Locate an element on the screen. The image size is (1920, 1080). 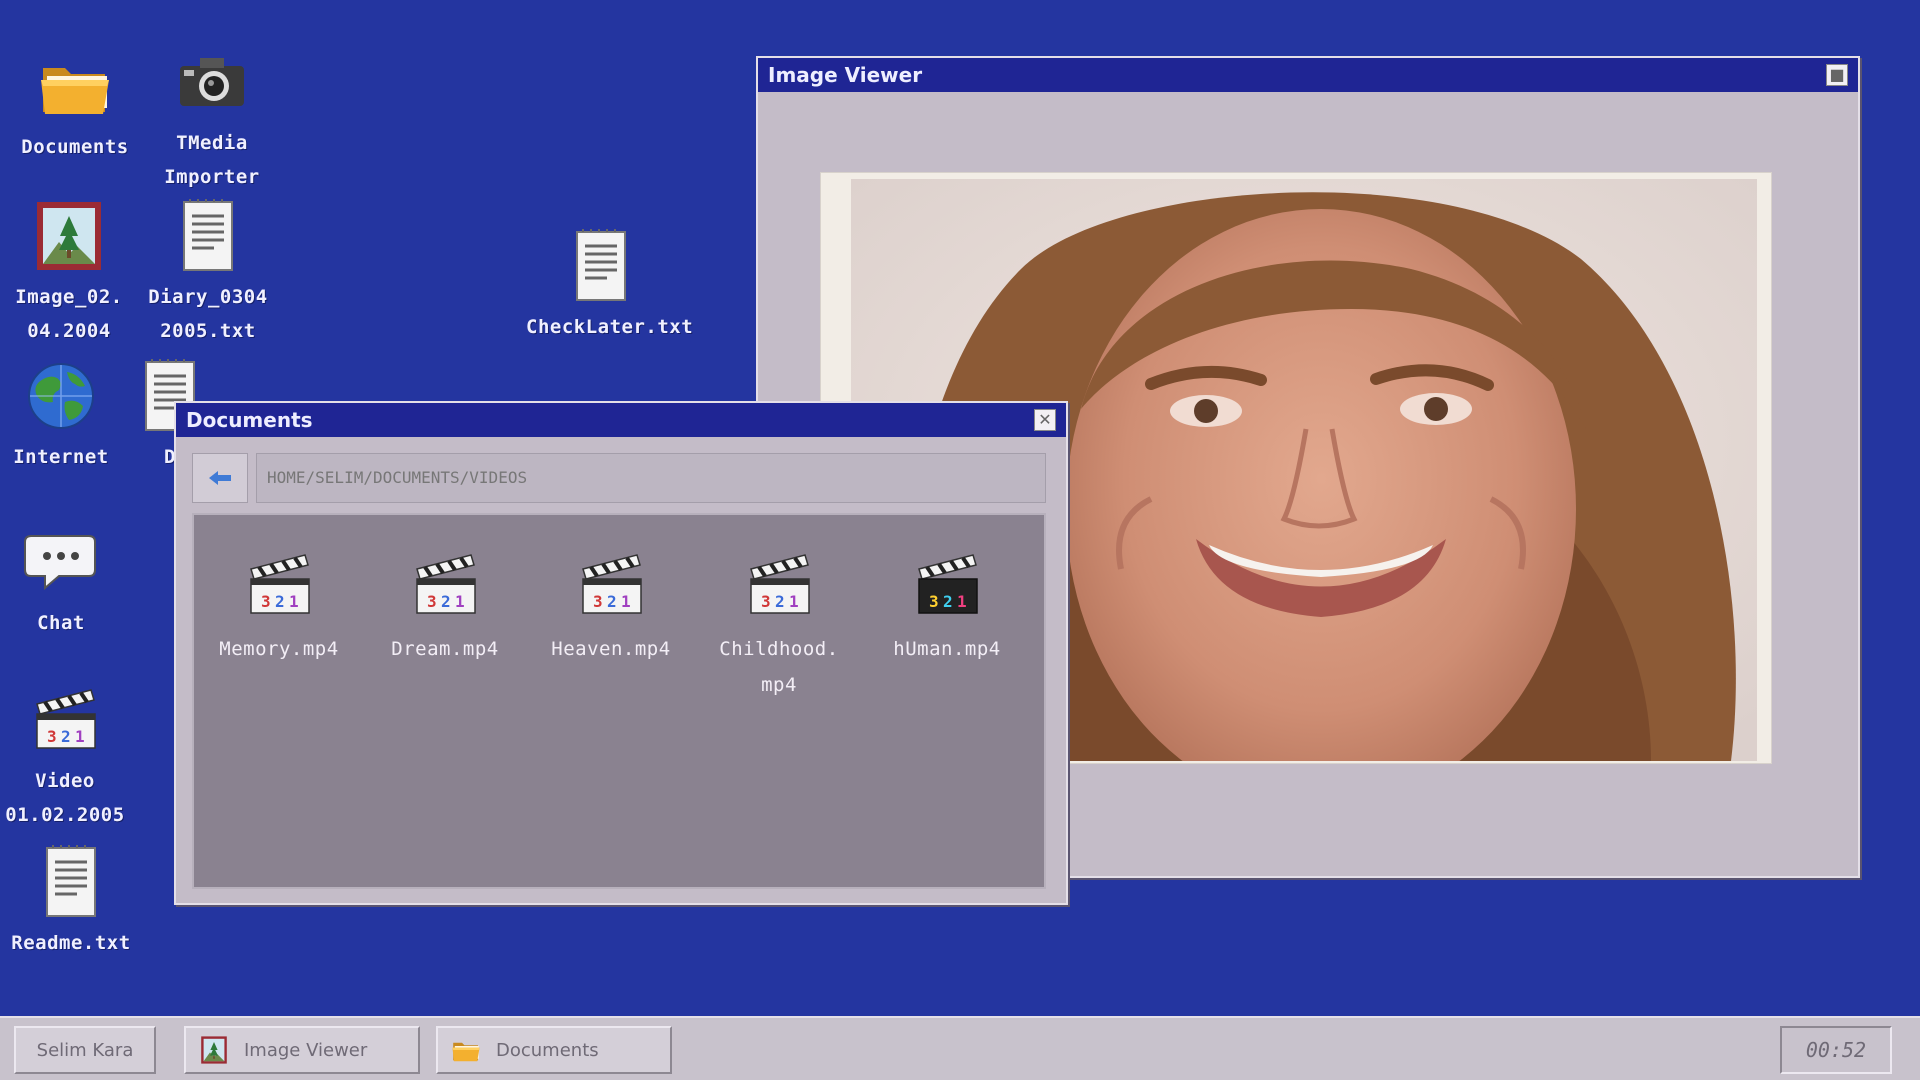
desktop-icon-internet: Internet is located at coordinates (68, 415).